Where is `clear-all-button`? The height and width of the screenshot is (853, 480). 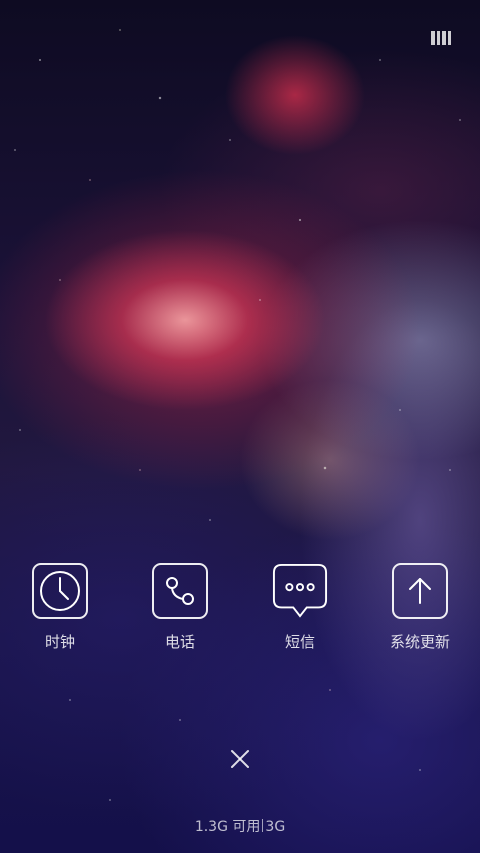
clear-all-button is located at coordinates (240, 759).